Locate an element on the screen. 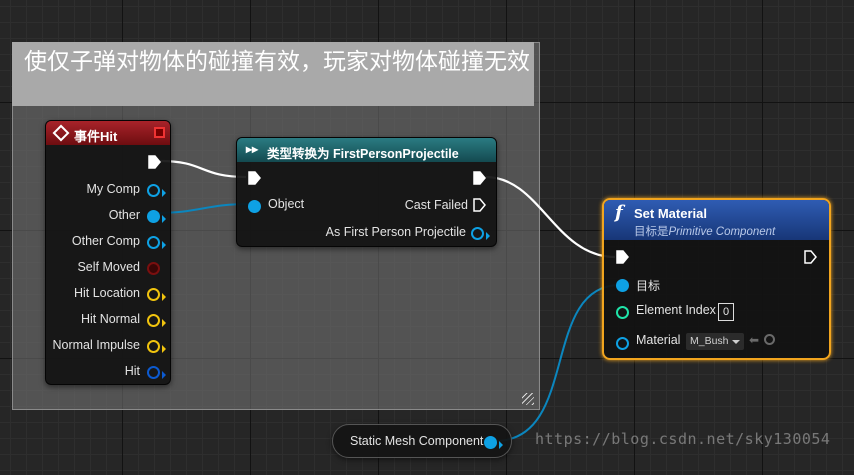 The height and width of the screenshot is (475, 854). pin-label-normal-impulse: Normal Impulse is located at coordinates (96, 345).